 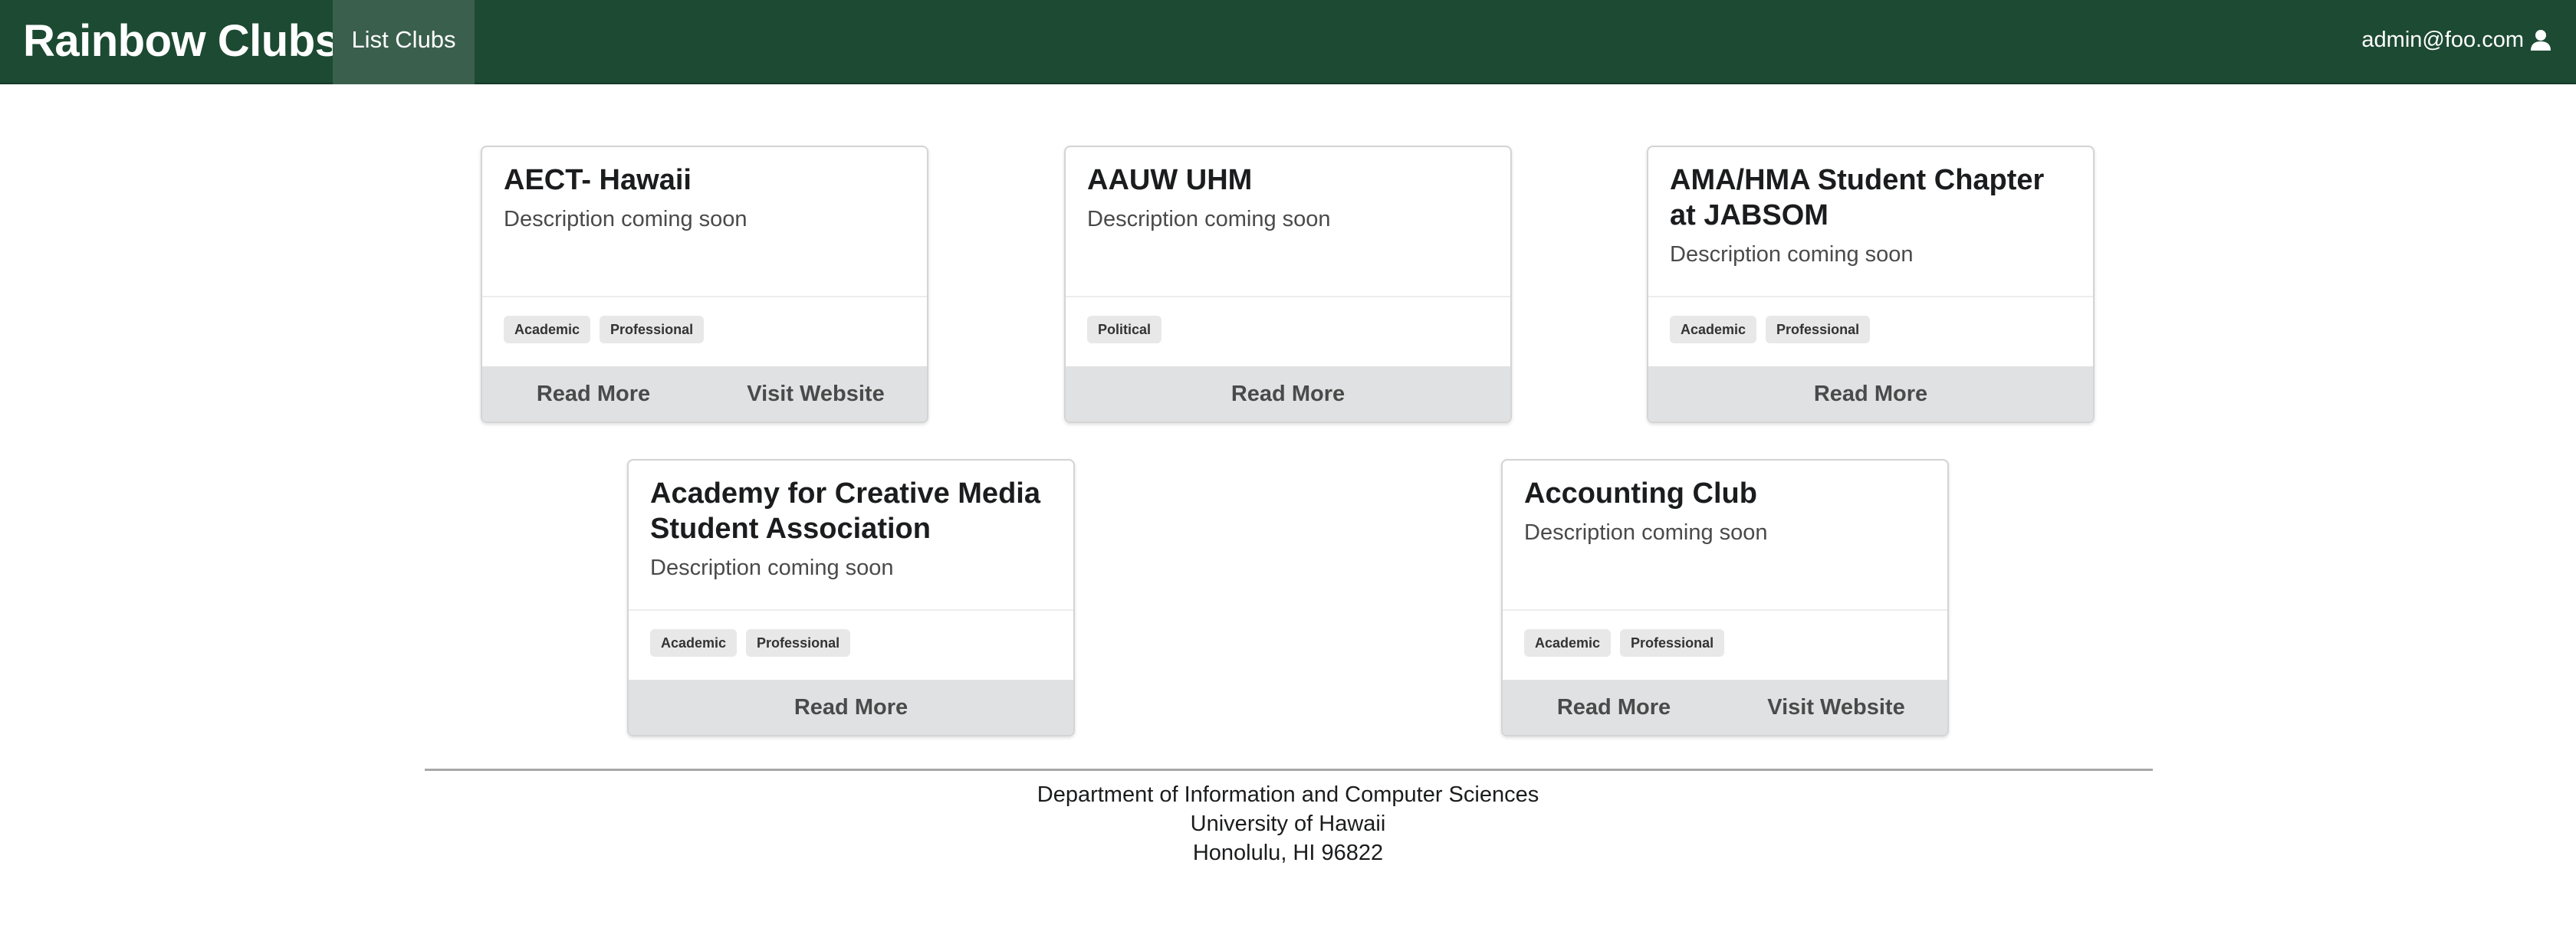 I want to click on top-navbar: Rainbow Clubs List Clubs admin@foo.com, so click(x=1288, y=42).